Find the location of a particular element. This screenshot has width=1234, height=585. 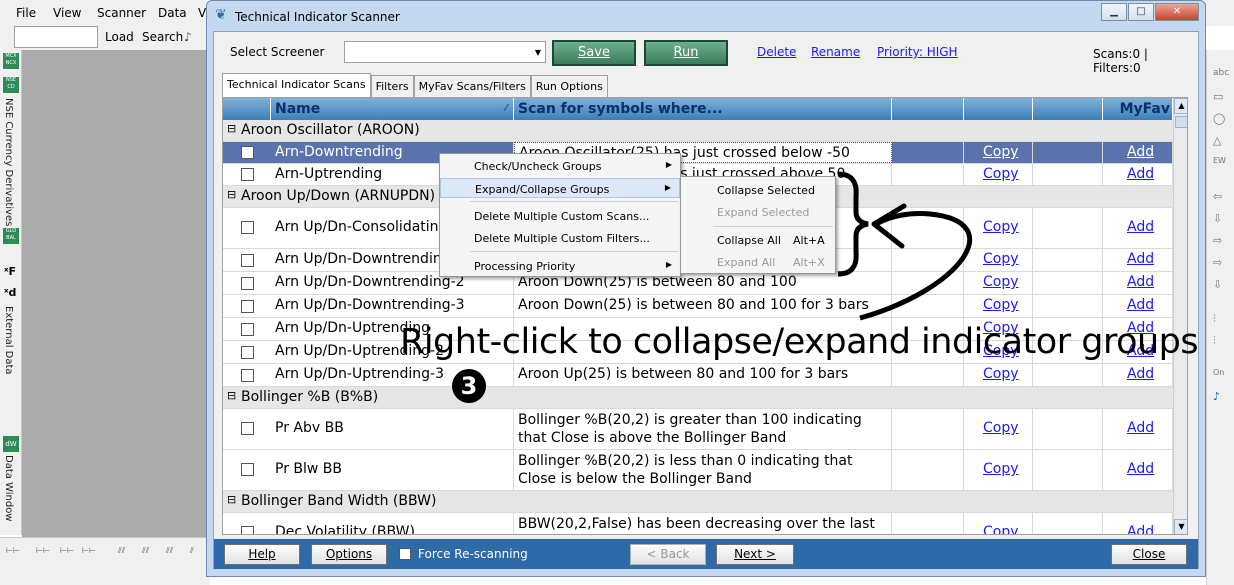

curved-arrow-icon is located at coordinates (916, 266).